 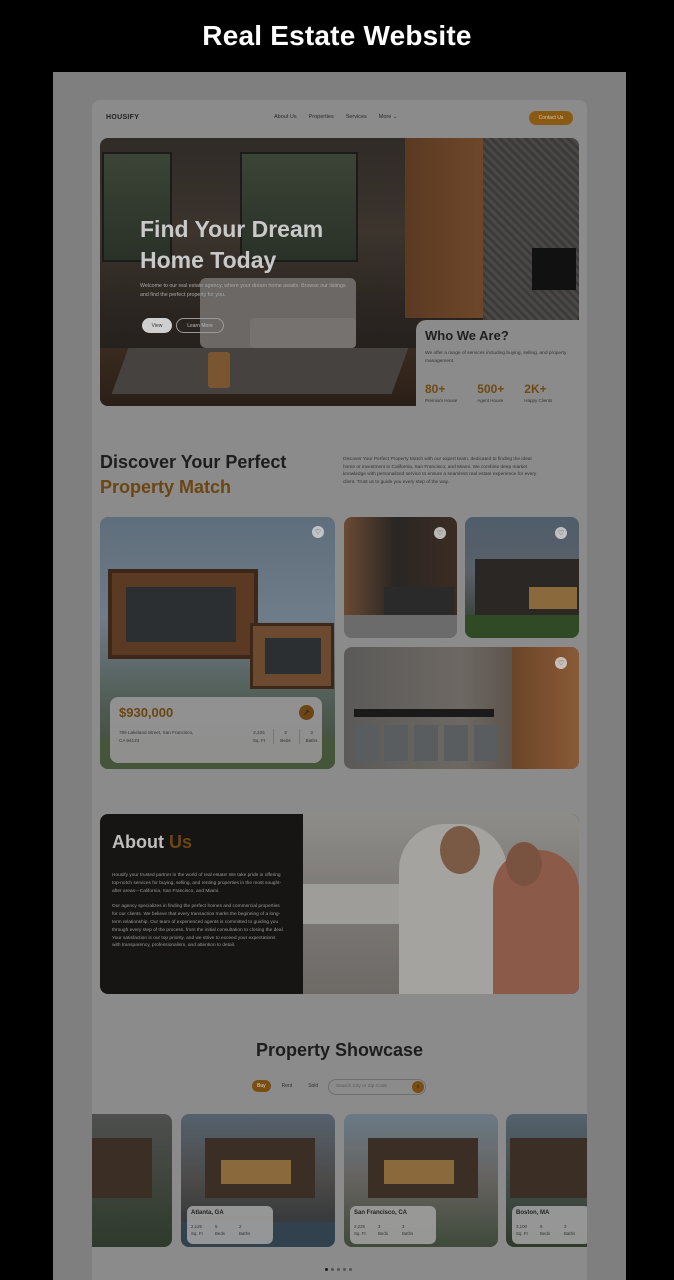 I want to click on stat-number: 80+, so click(x=435, y=389).